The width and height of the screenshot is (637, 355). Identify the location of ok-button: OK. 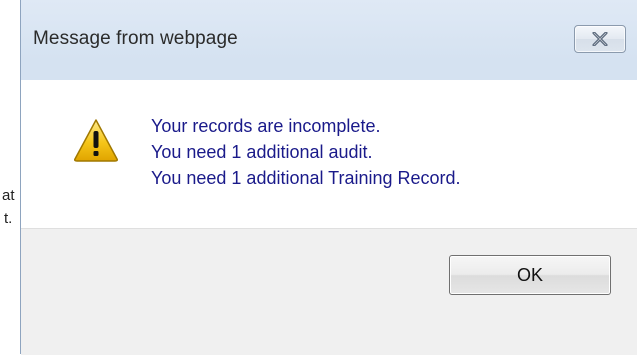
(530, 275).